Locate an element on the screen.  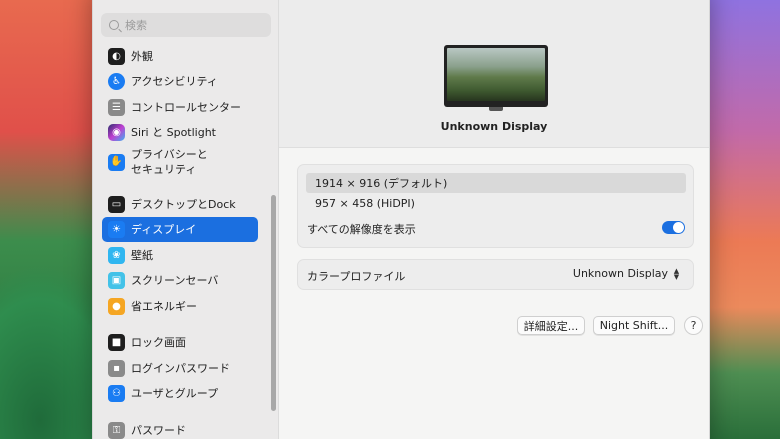
display-icon: ☀ is located at coordinates (116, 229).